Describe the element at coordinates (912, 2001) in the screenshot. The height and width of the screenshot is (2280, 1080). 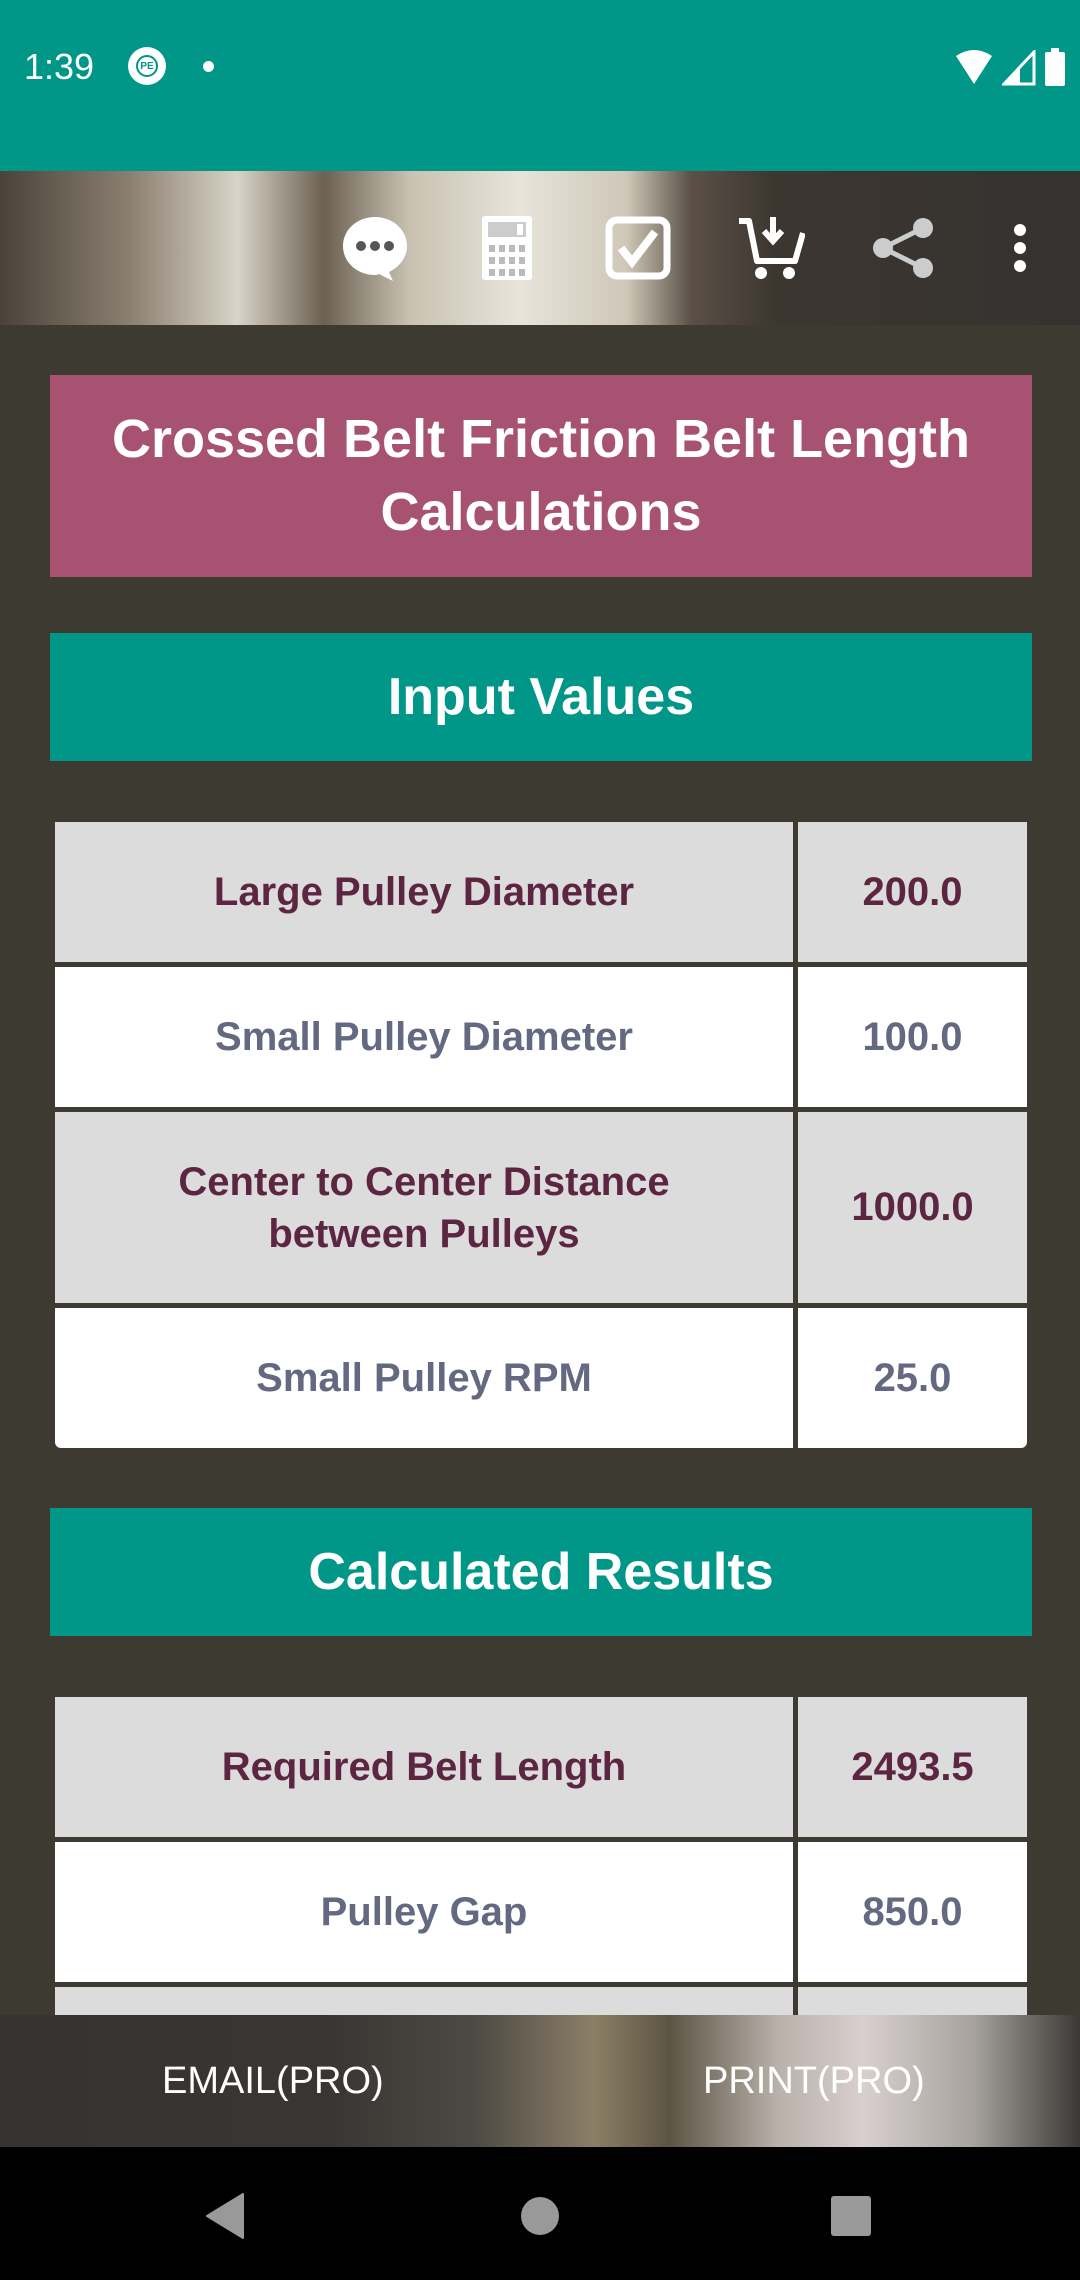
I see `row-value` at that location.